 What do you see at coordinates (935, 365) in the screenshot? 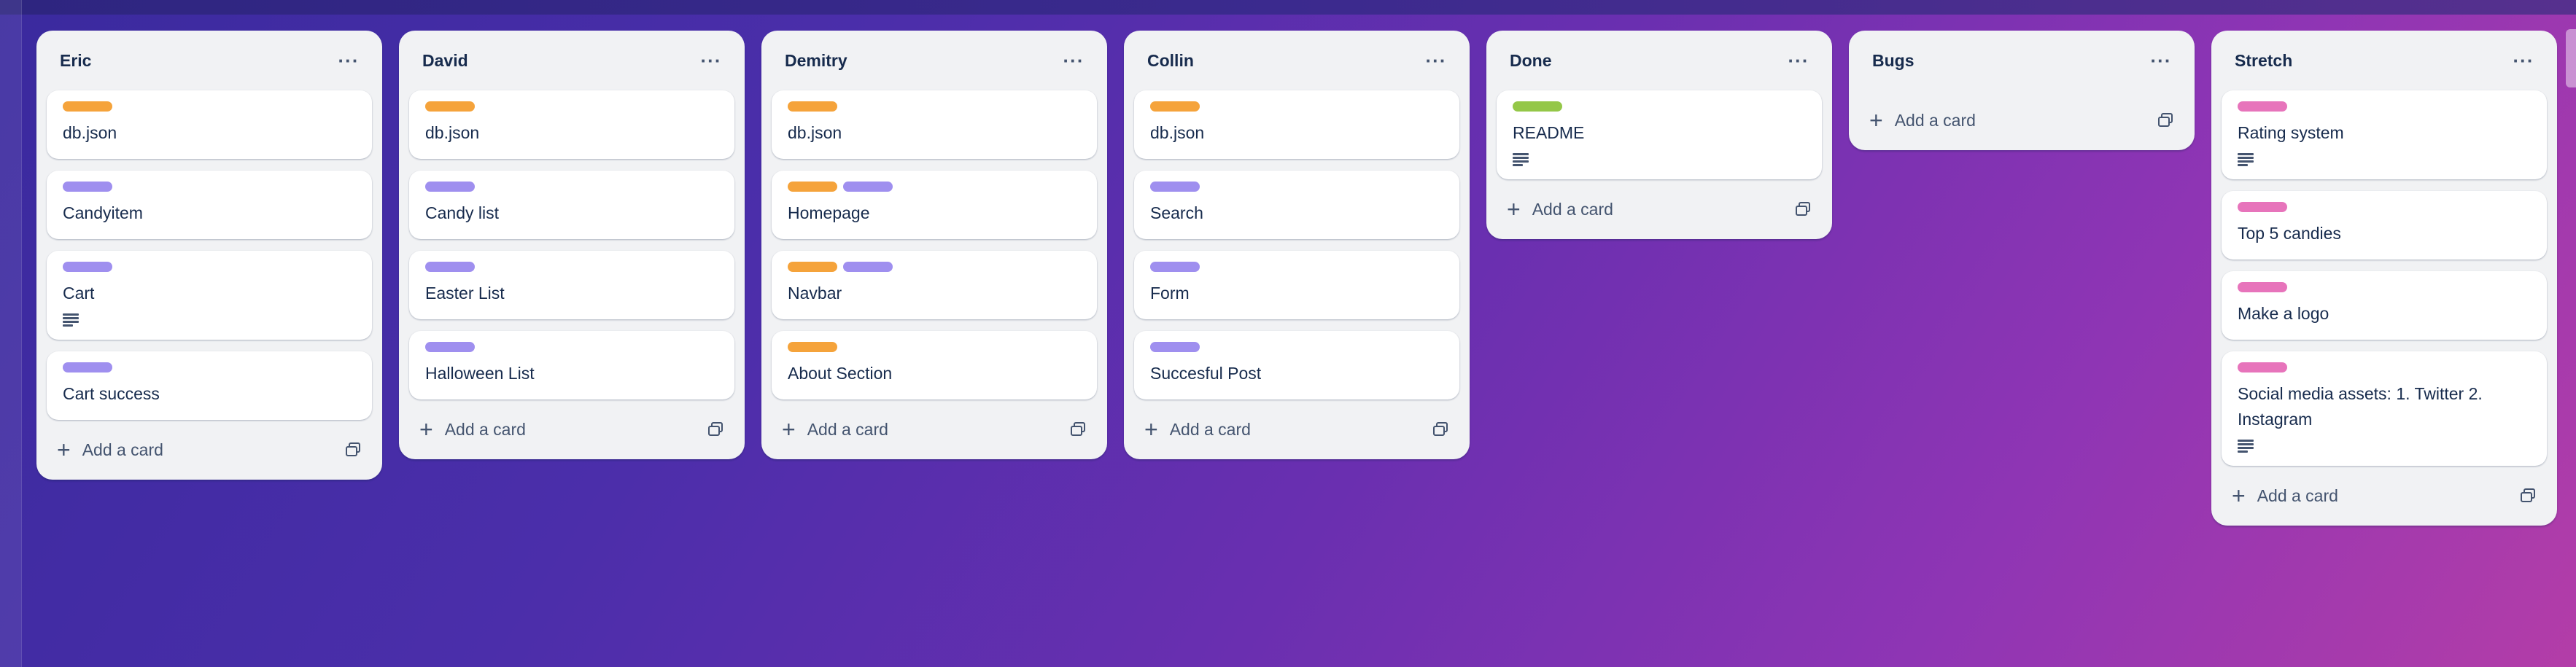
I see `card: About Section` at bounding box center [935, 365].